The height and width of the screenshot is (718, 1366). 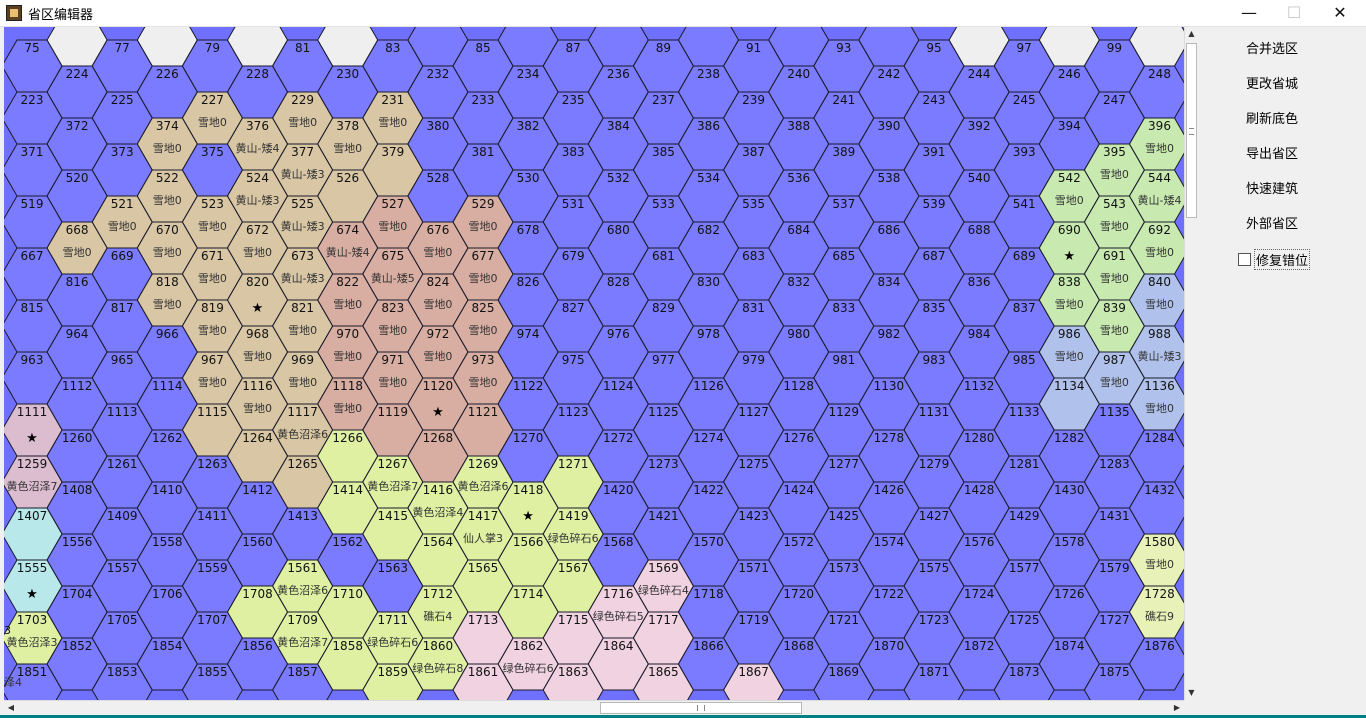 What do you see at coordinates (708, 542) in the screenshot?
I see `hex-id-label: 1570` at bounding box center [708, 542].